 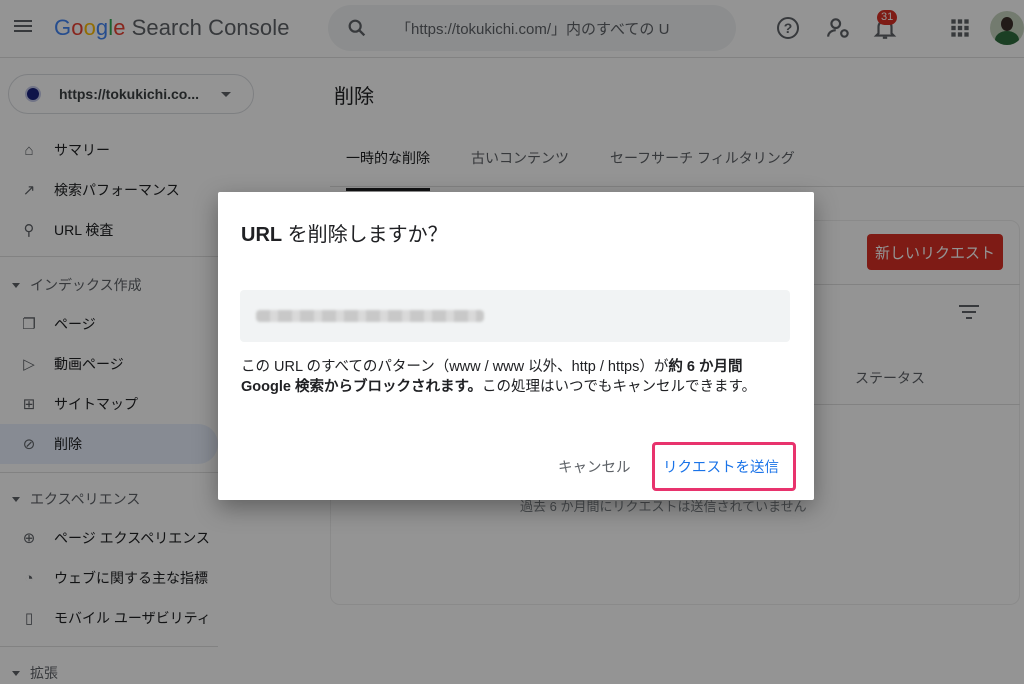 What do you see at coordinates (721, 466) in the screenshot?
I see `submit-request-button: リクエストを送信` at bounding box center [721, 466].